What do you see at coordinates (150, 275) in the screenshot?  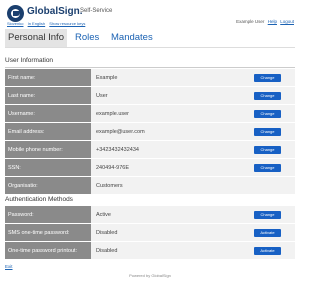 I see `footer-powered-by: Powered by GlobalSign` at bounding box center [150, 275].